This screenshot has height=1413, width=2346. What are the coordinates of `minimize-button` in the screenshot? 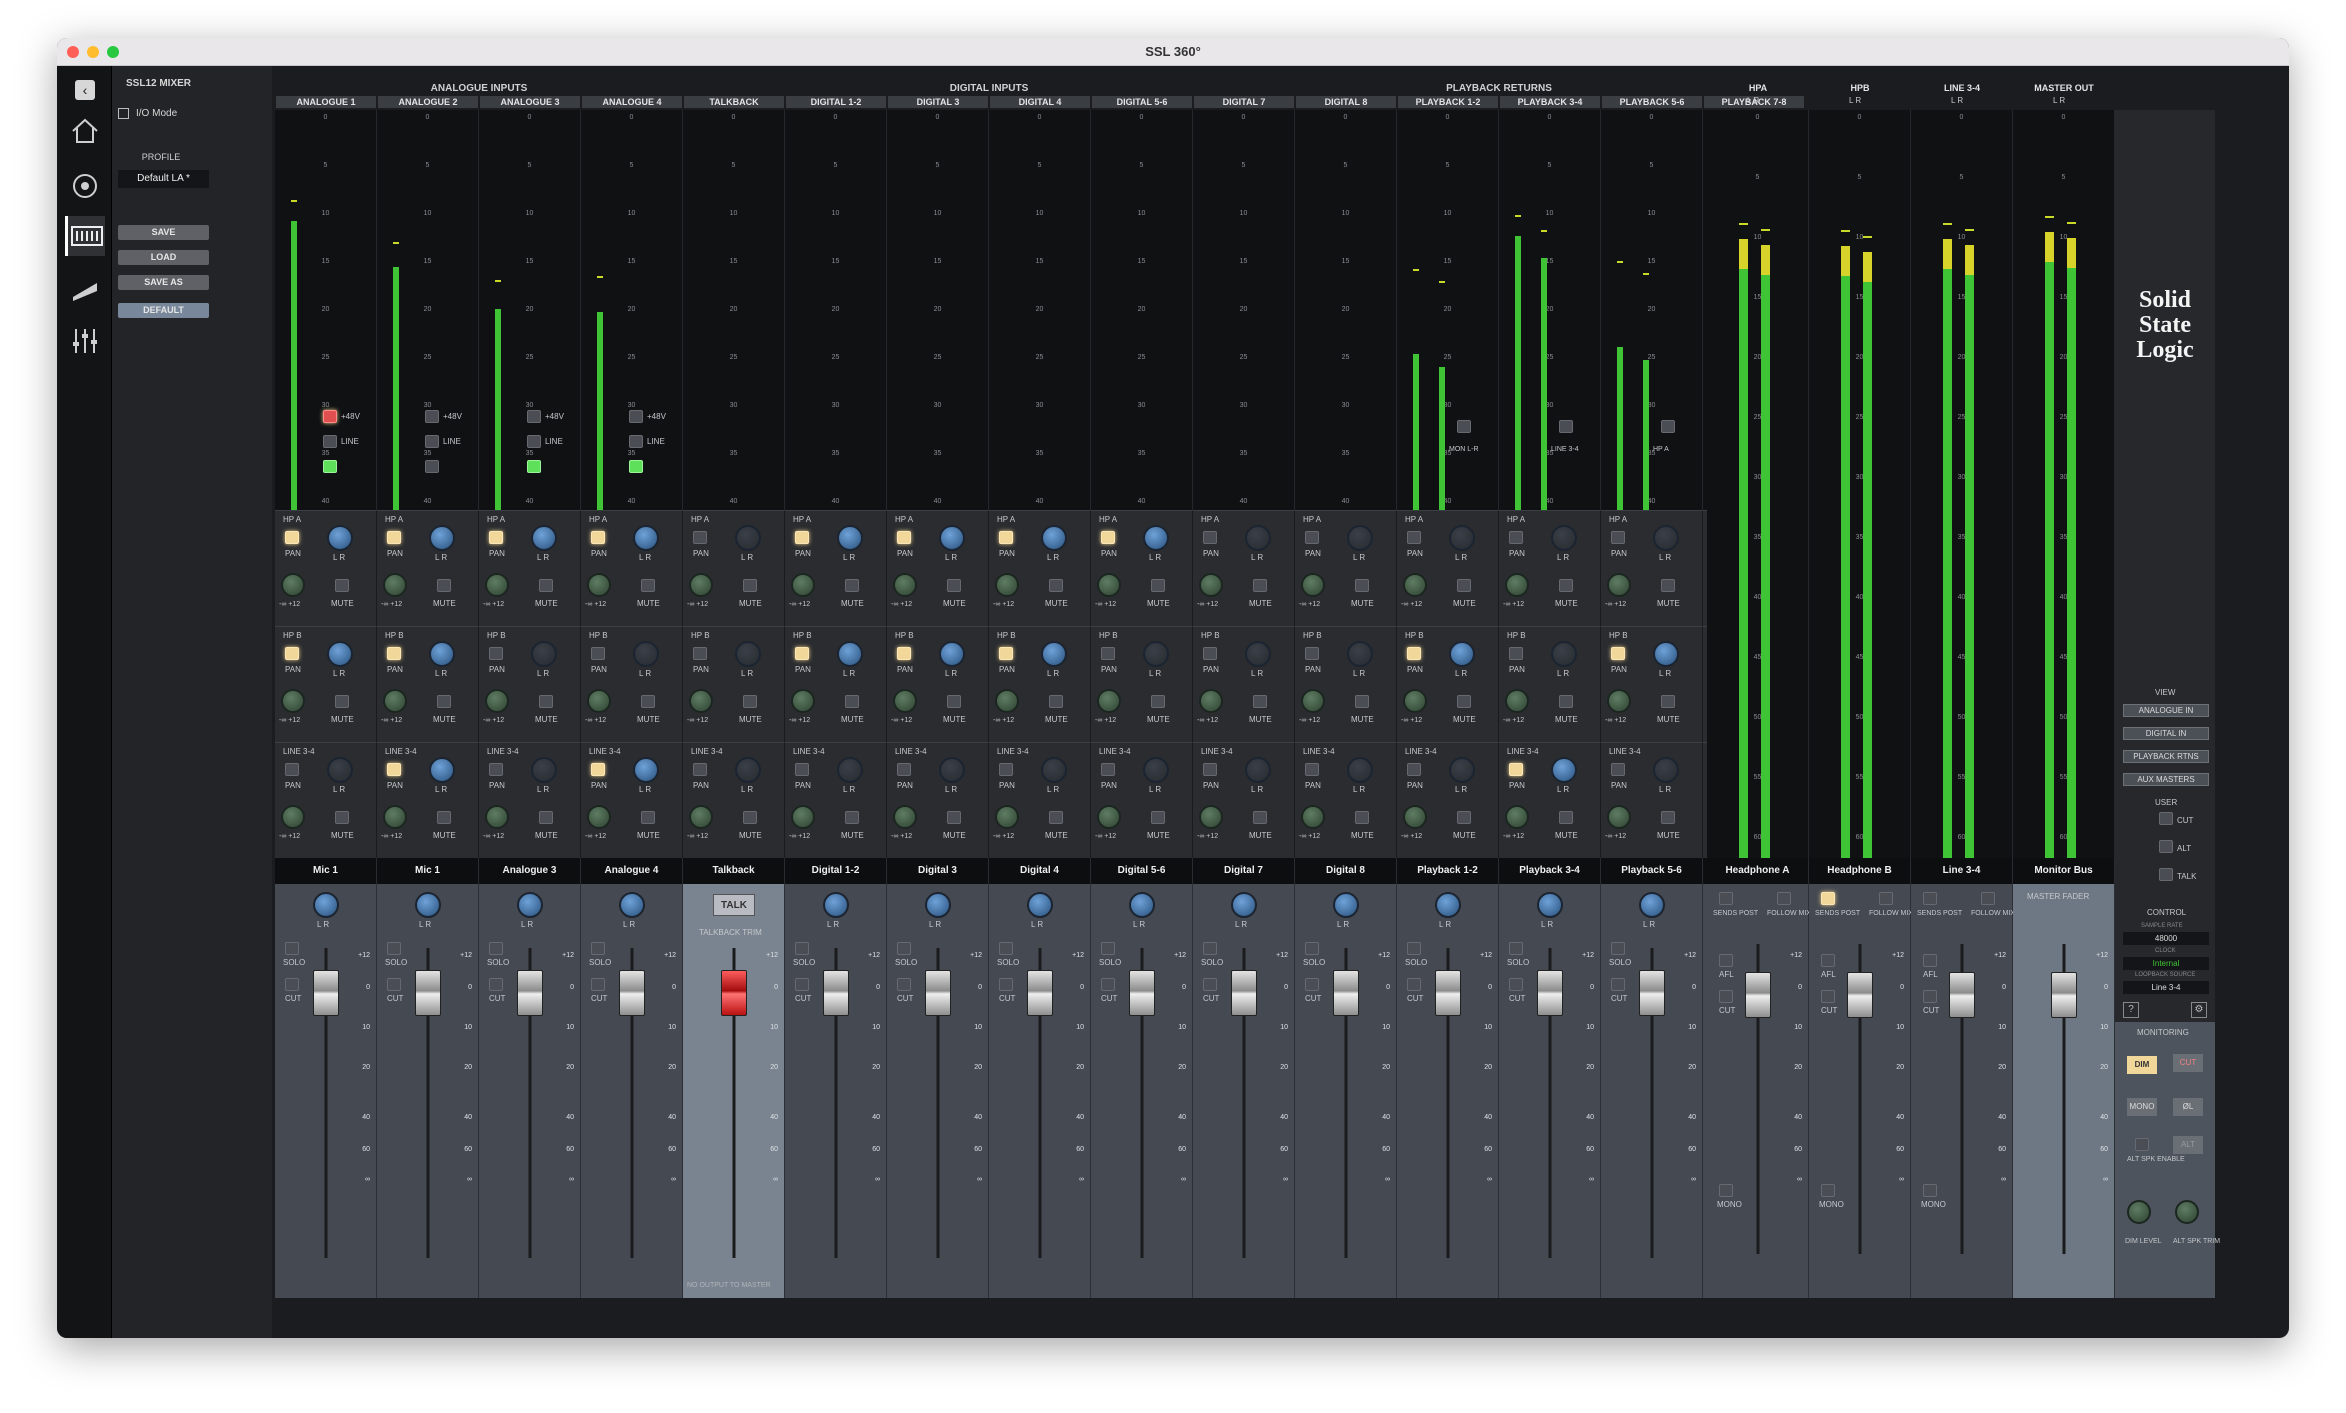 It's located at (93, 52).